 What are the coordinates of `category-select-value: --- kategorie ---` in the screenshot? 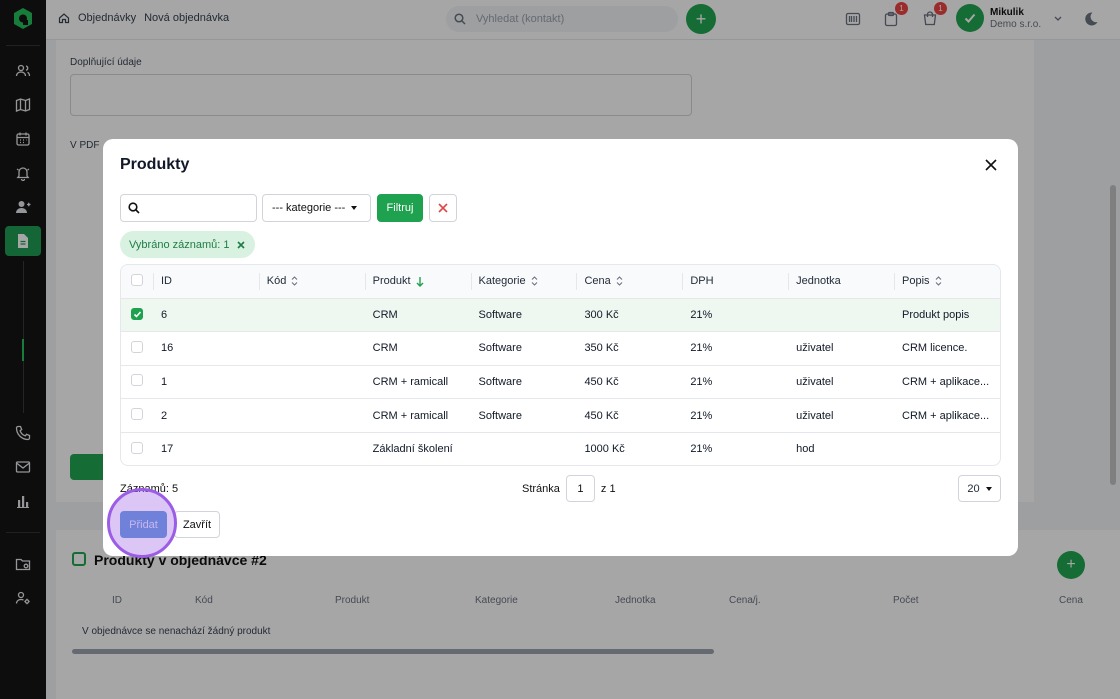 It's located at (309, 208).